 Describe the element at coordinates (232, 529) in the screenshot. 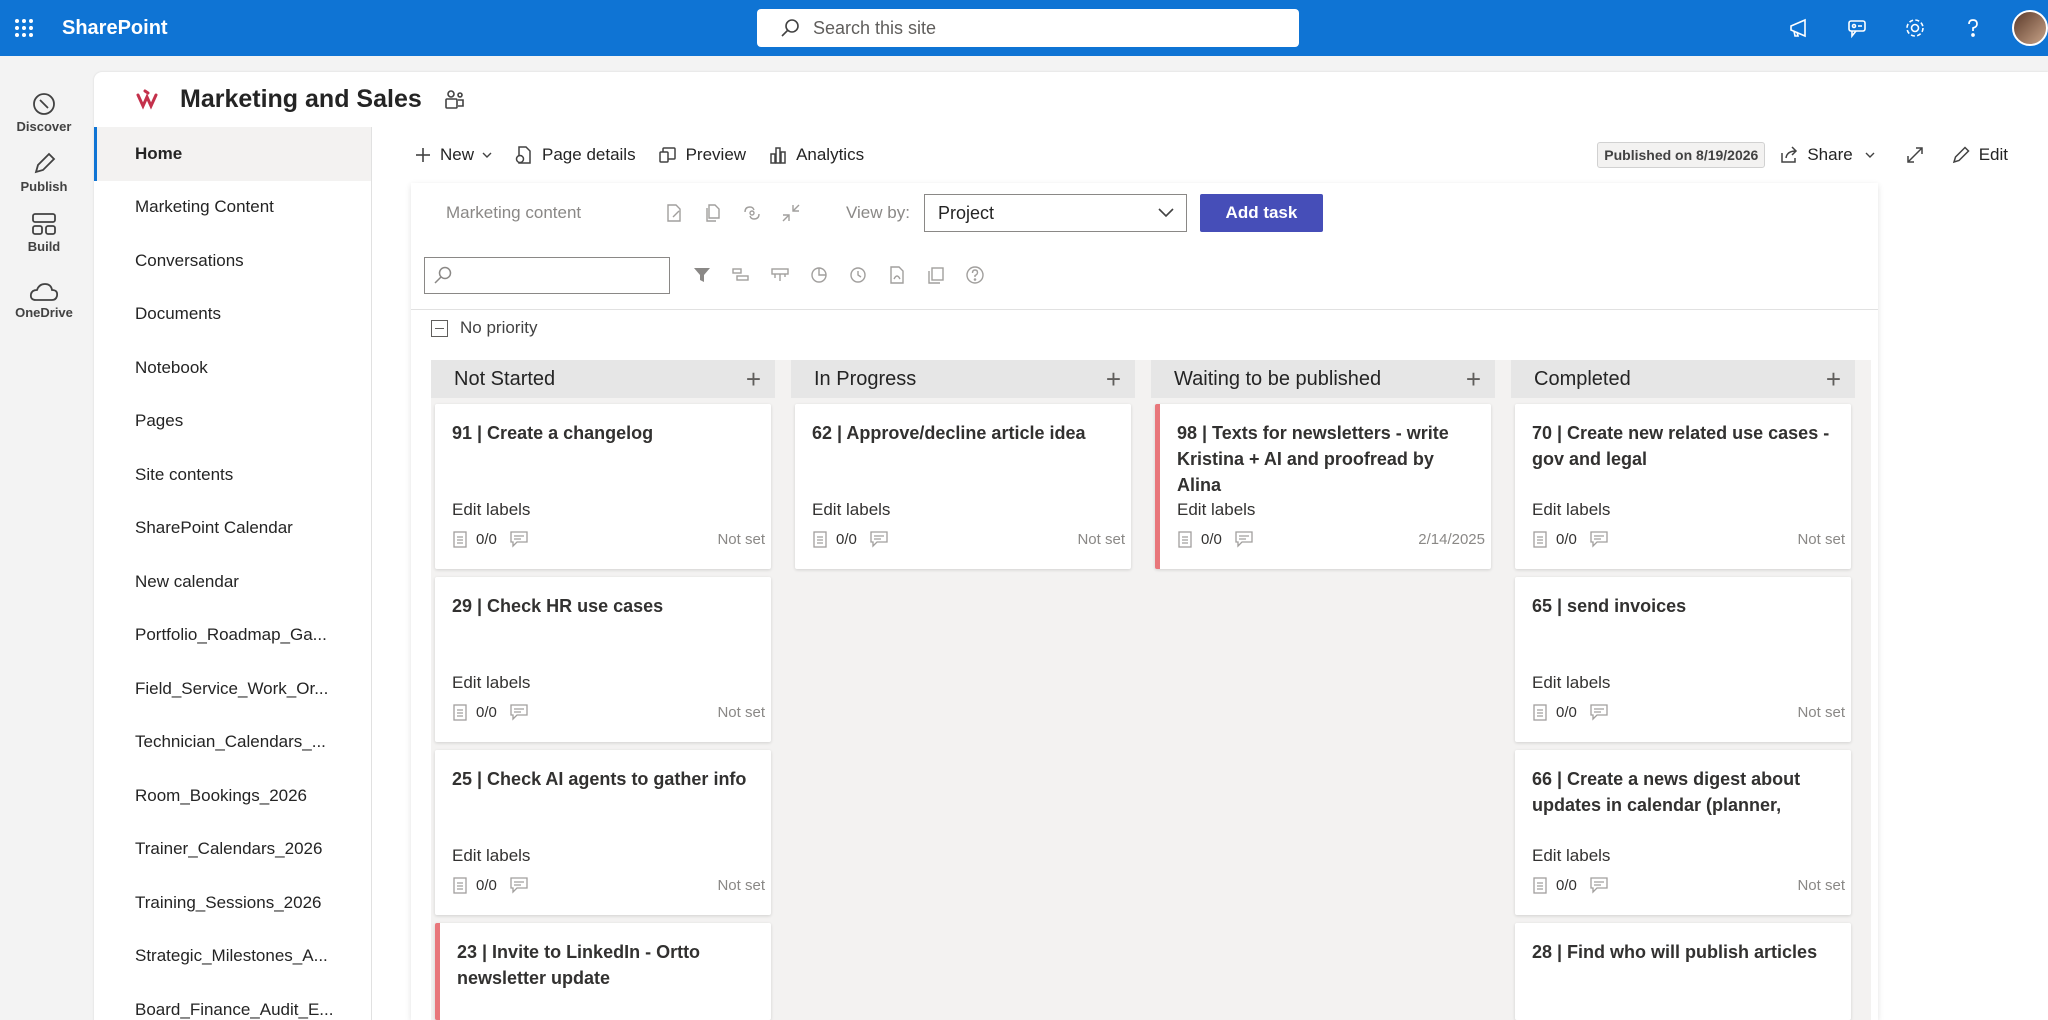

I see `nav-item-sharepoint-calendar: SharePoint Calendar` at that location.